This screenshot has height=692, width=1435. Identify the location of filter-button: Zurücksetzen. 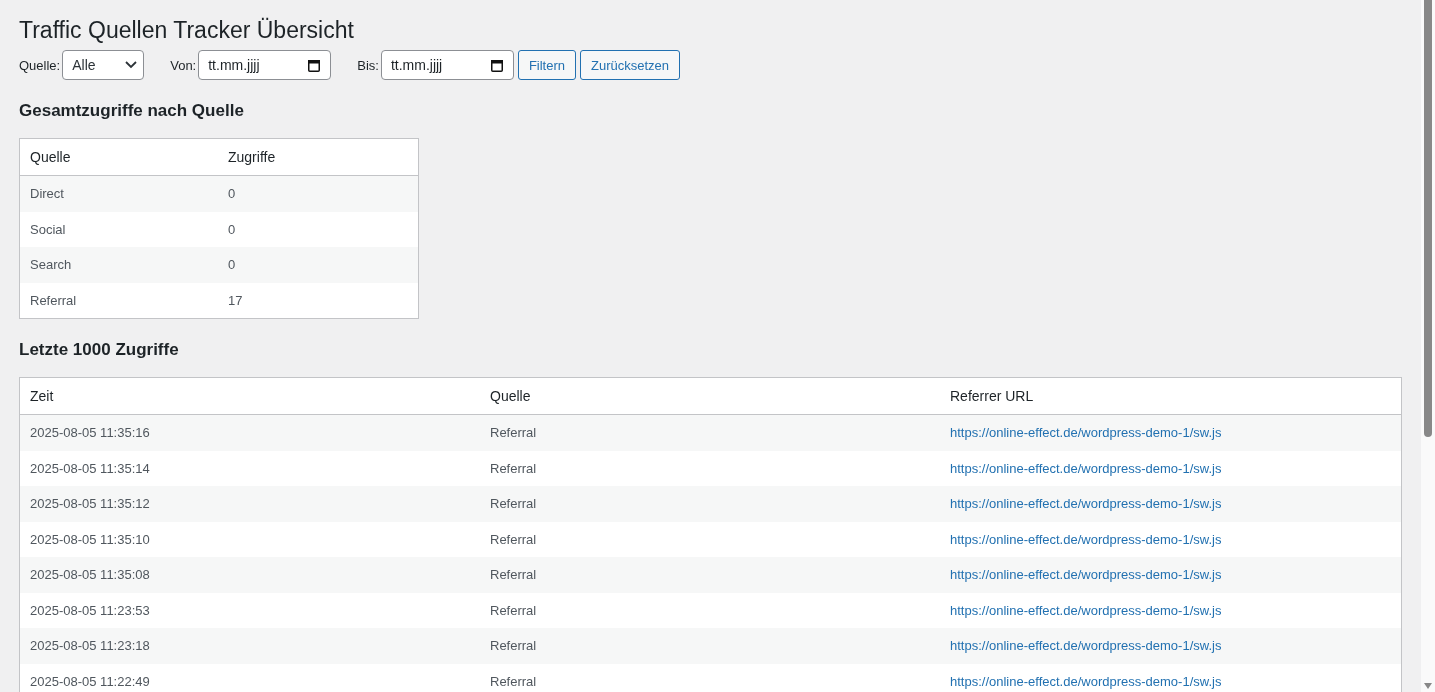
(630, 65).